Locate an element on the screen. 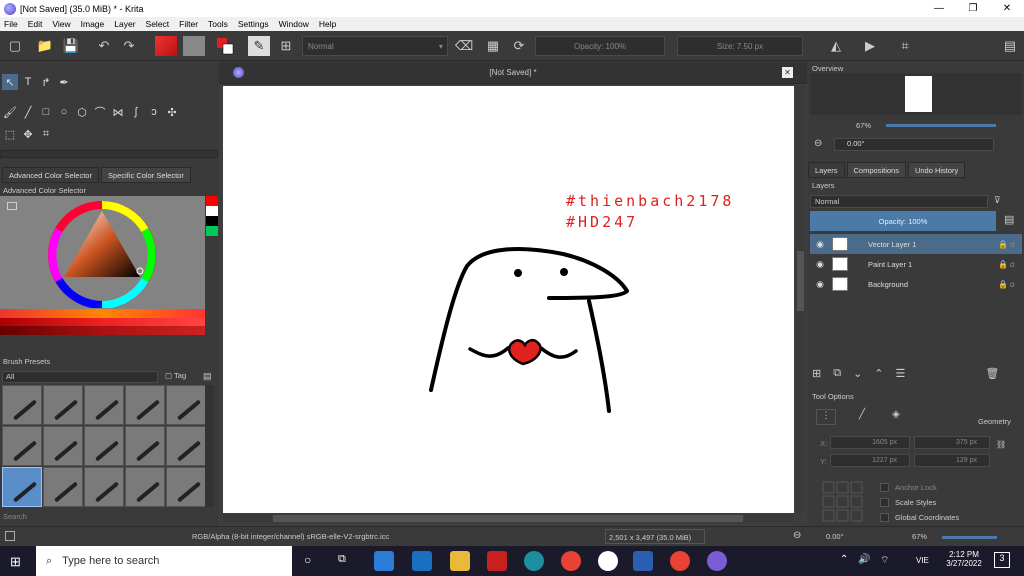 The height and width of the screenshot is (576, 1024). overview-preview is located at coordinates (916, 94).